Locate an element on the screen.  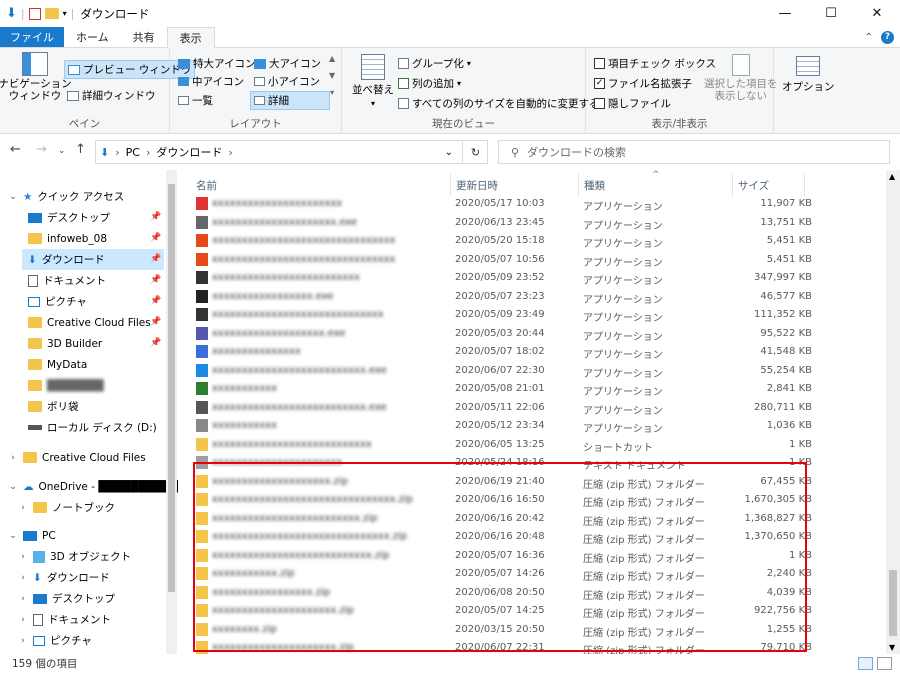
column-header-size: サイズ is located at coordinates (753, 185).